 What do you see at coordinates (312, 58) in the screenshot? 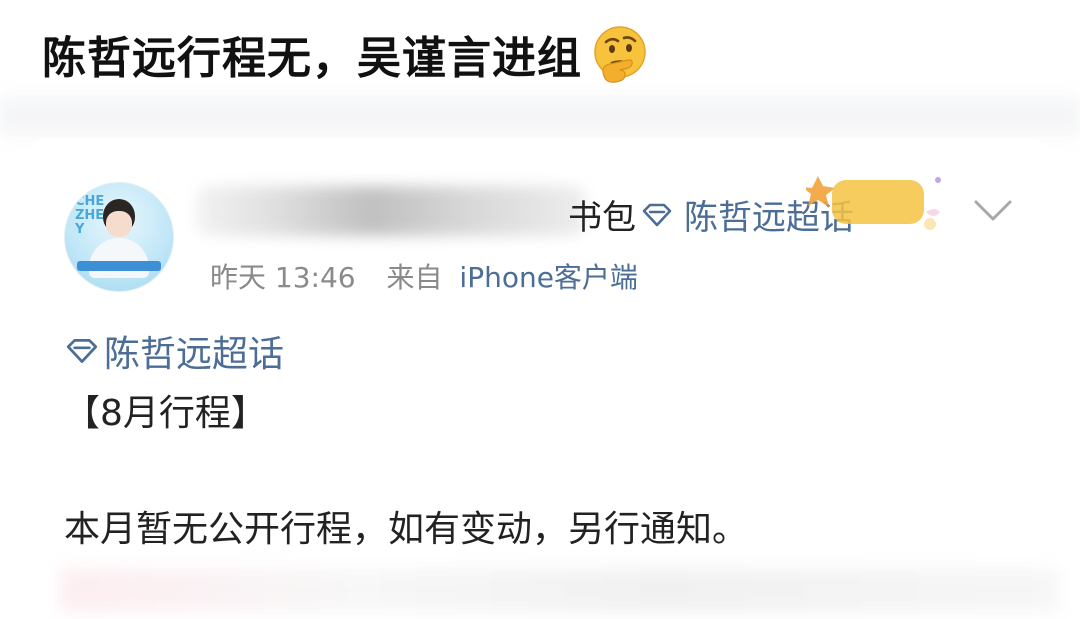
I see `headline-text: 陈哲远行程无，吴谨言进组` at bounding box center [312, 58].